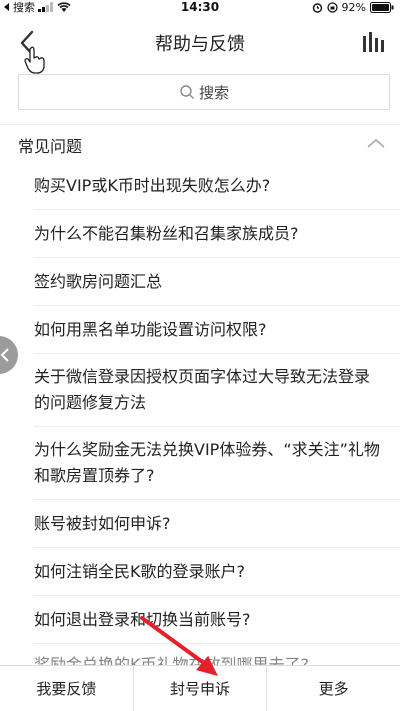 The image size is (400, 711). I want to click on battery-percent: 92%, so click(353, 7).